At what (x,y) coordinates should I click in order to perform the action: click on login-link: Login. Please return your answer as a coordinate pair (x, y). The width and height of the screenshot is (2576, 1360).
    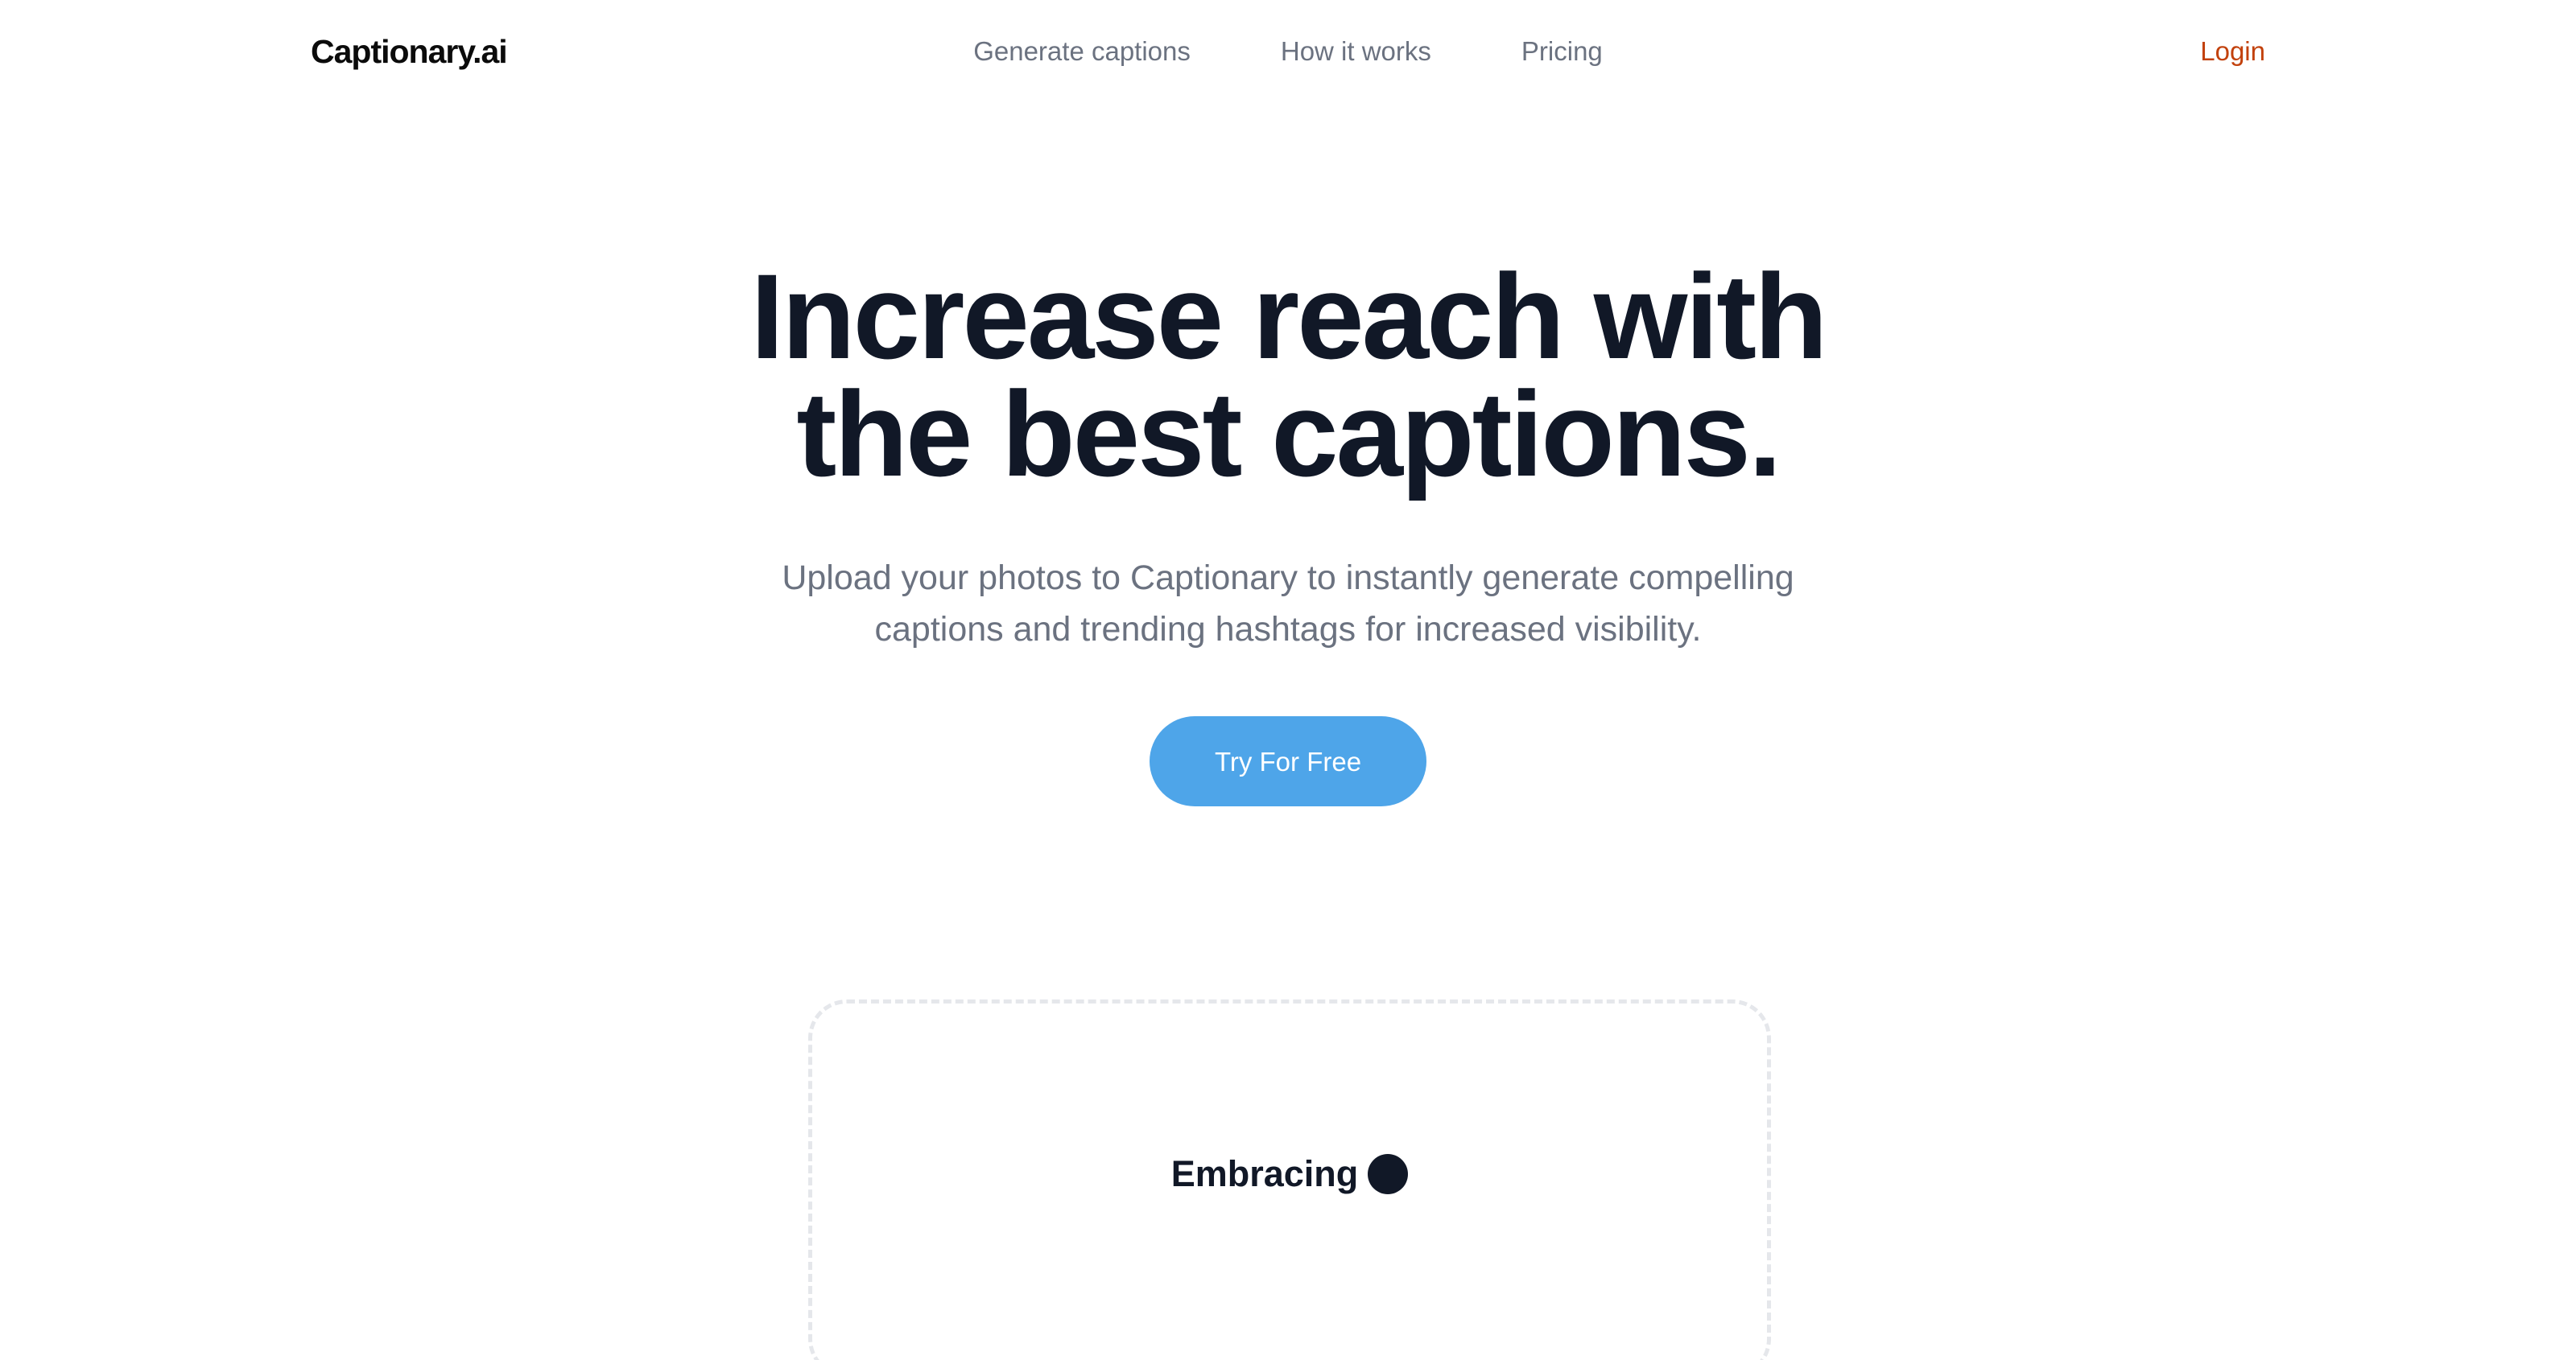
    Looking at the image, I should click on (2232, 51).